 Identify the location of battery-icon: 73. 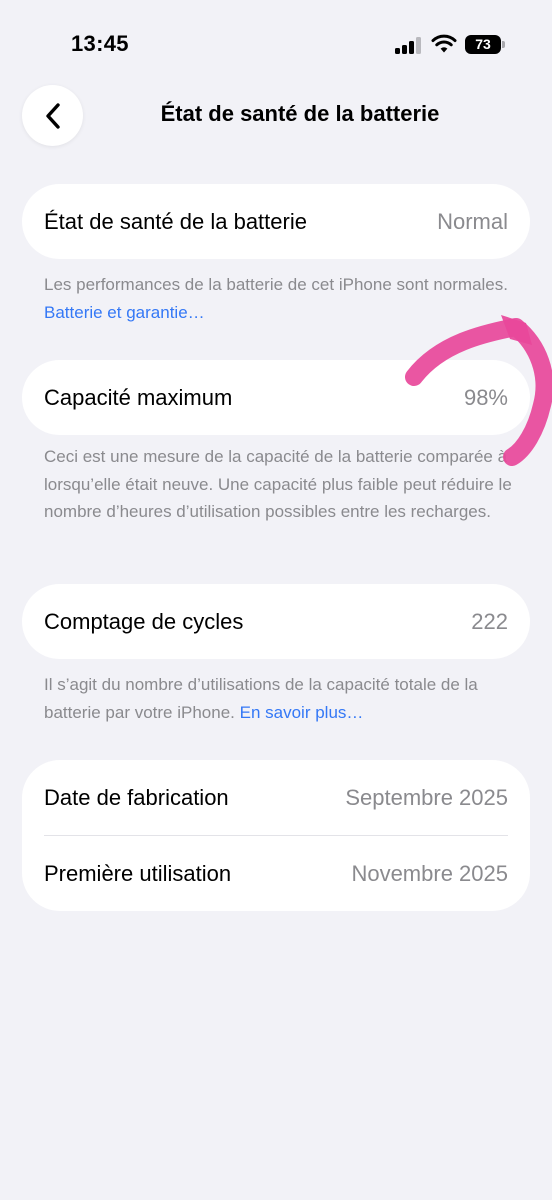
(485, 44).